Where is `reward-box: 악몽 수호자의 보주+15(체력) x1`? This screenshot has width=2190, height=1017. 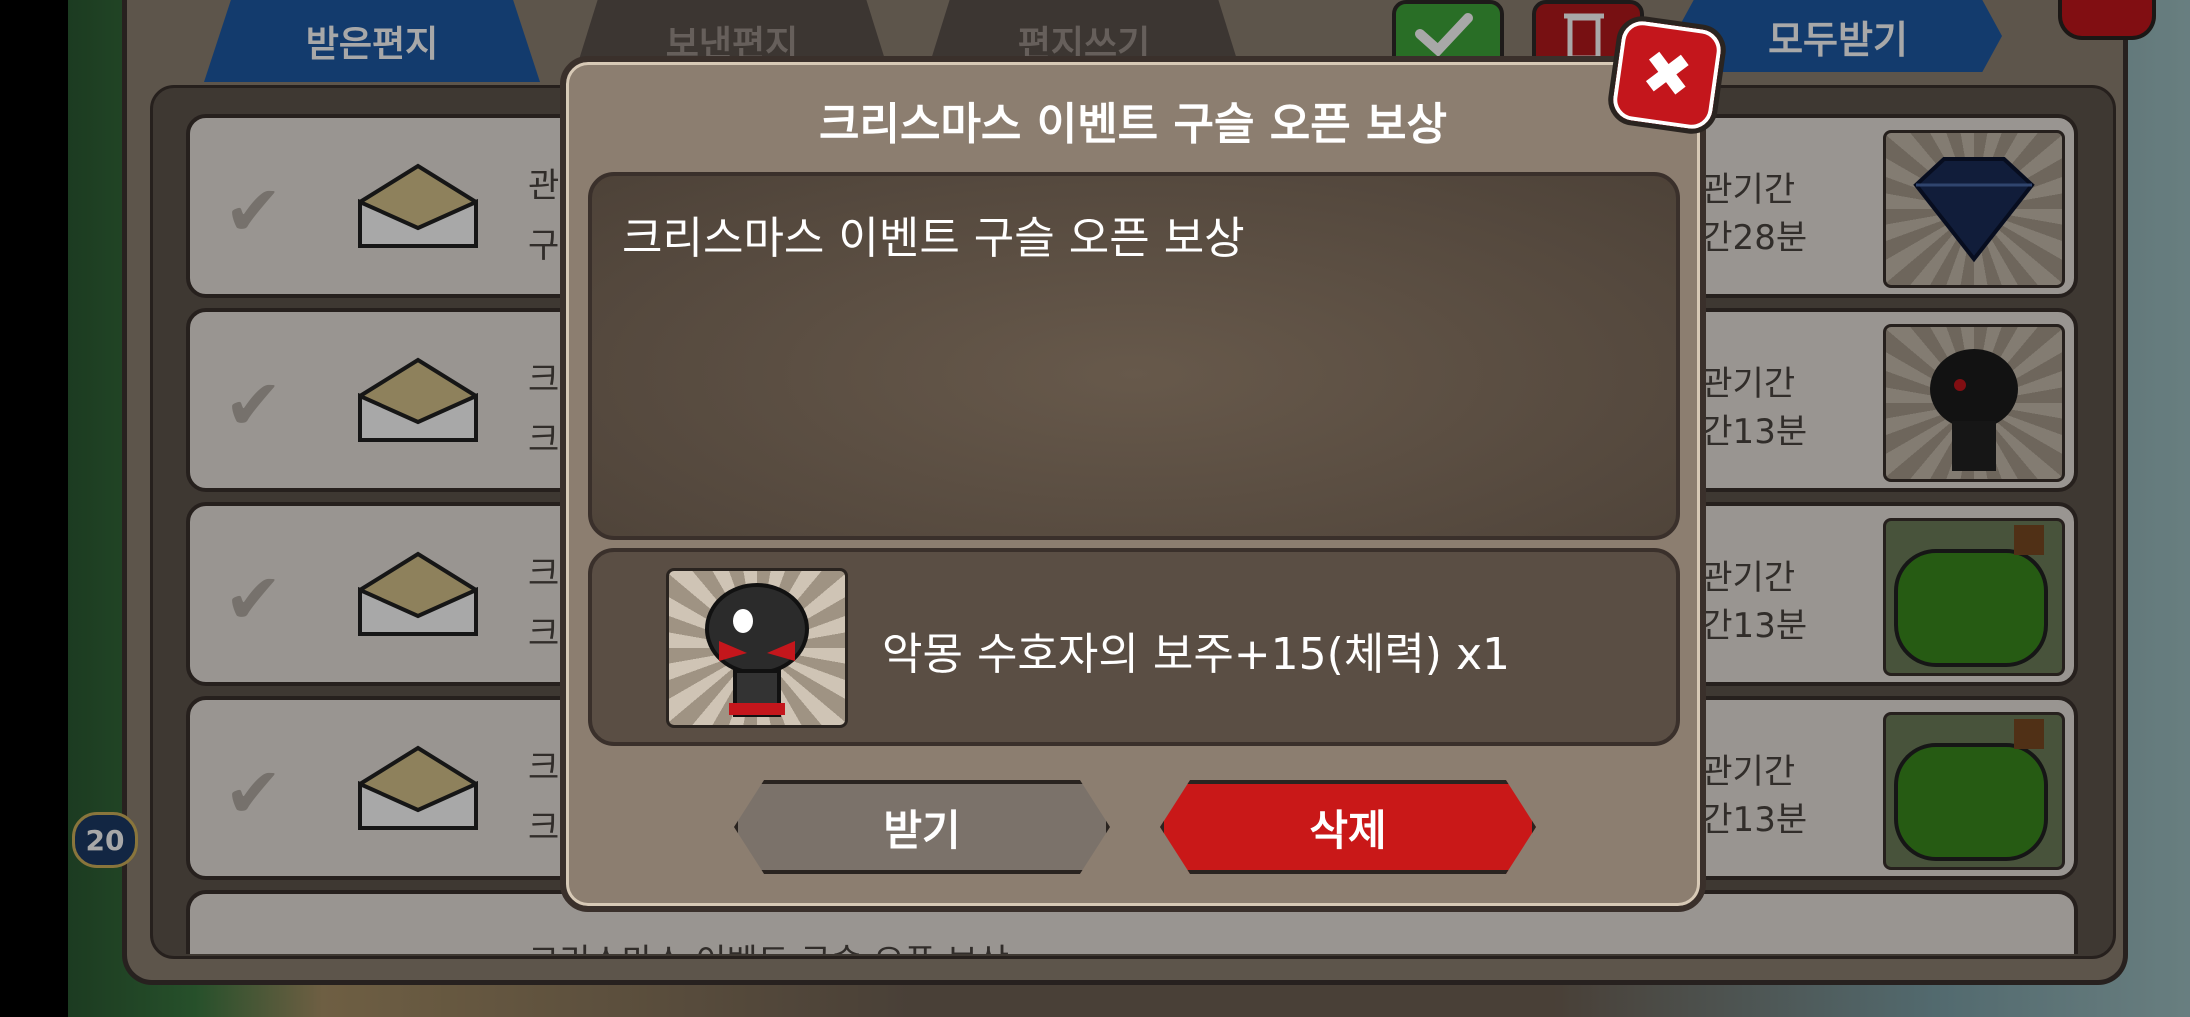
reward-box: 악몽 수호자의 보주+15(체력) x1 is located at coordinates (1134, 647).